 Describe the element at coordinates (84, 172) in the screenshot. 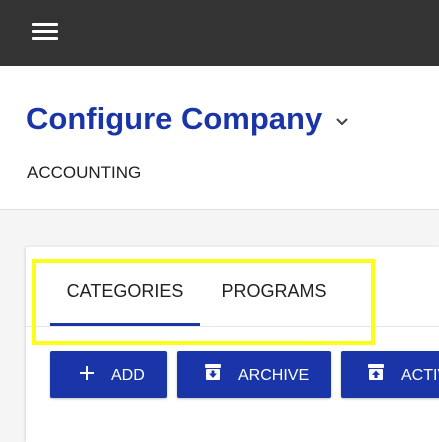

I see `page-subtitle: ACCOUNTING` at that location.